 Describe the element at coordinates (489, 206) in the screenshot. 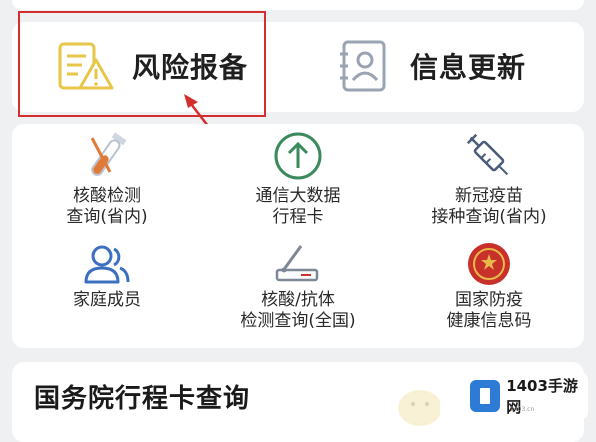

I see `service-label: 新冠疫苗 接种查询(省内)` at that location.